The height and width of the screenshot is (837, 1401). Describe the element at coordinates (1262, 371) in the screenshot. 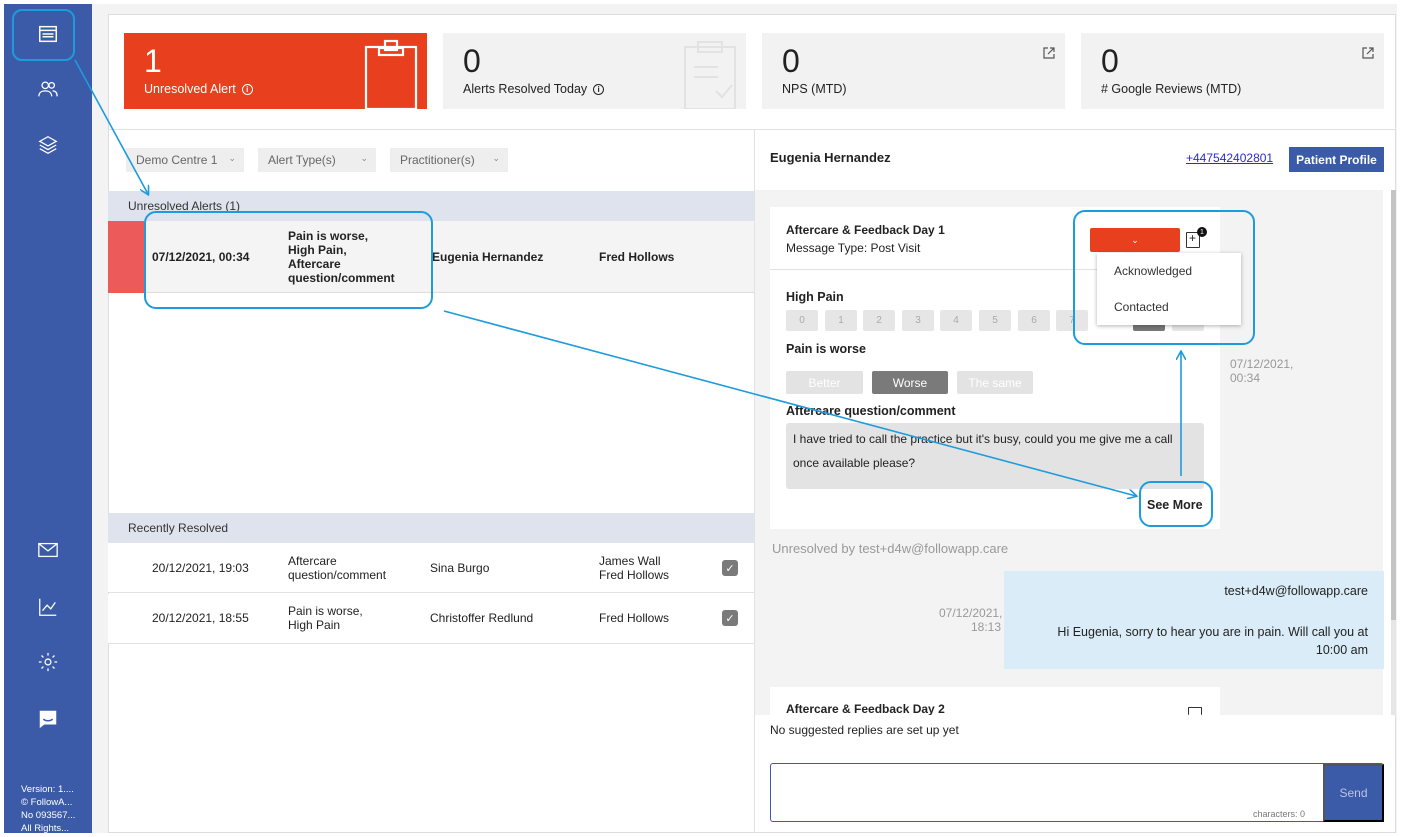

I see `message-timestamp: 07/12/2021, 00:34` at that location.